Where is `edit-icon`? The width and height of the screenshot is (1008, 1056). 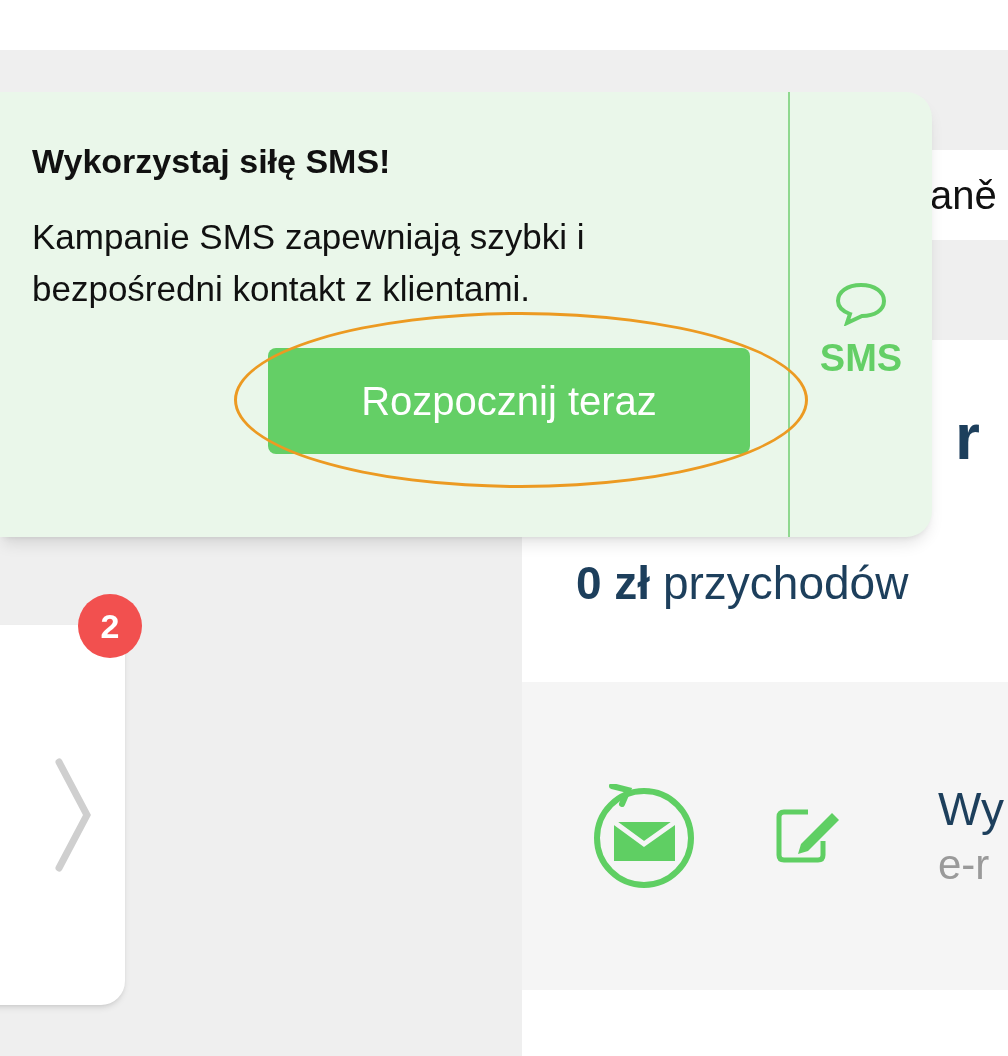
edit-icon is located at coordinates (809, 836).